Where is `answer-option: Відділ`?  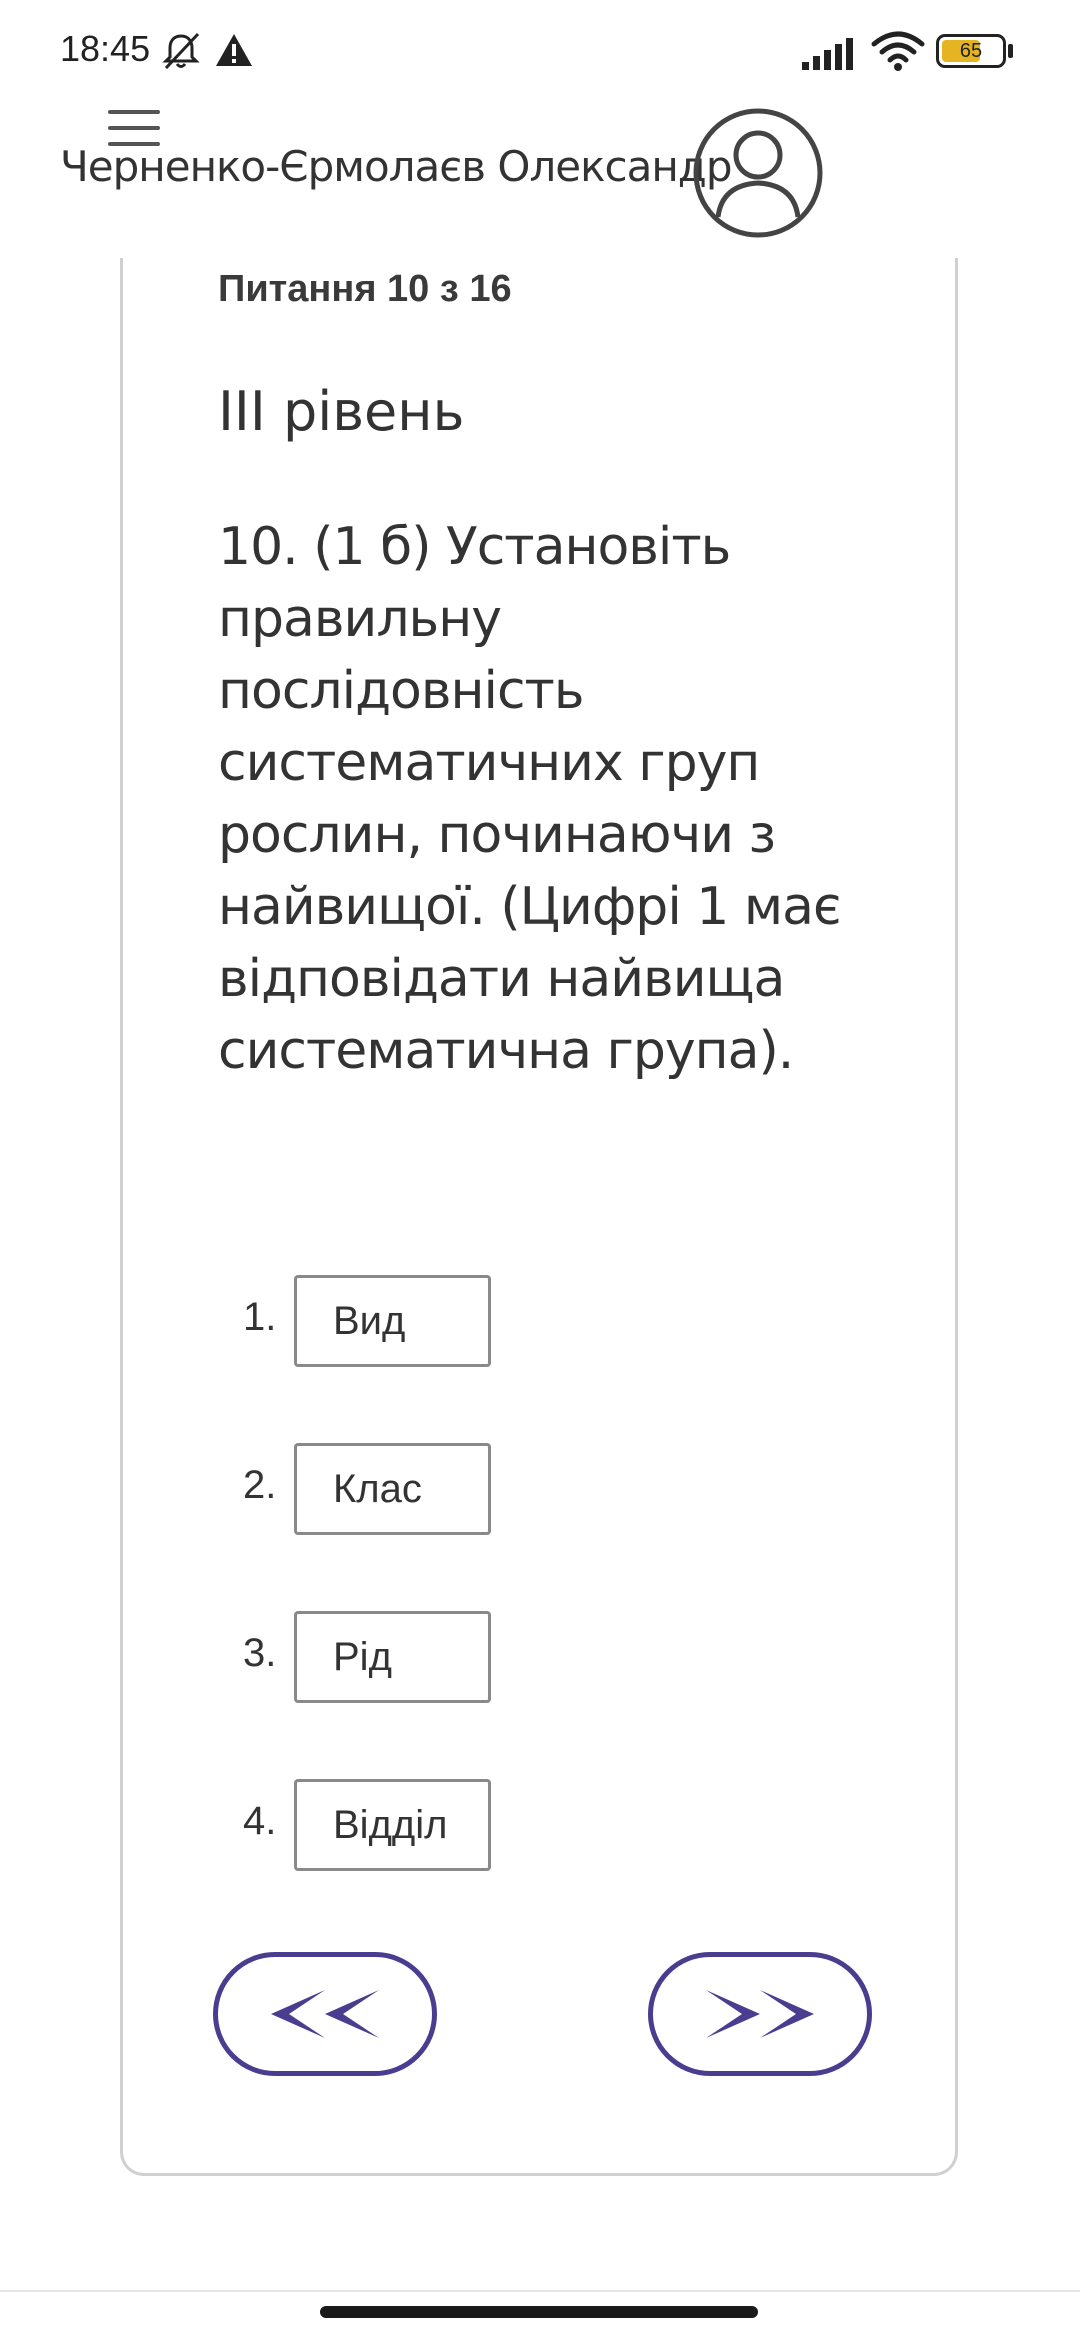
answer-option: Відділ is located at coordinates (392, 1825).